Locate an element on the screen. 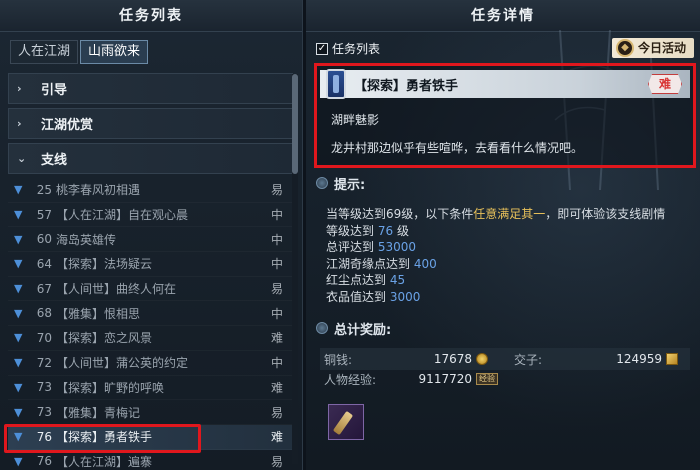 The image size is (700, 470). tab-shan-yu-yu-lai: 山雨欲来 is located at coordinates (114, 52).